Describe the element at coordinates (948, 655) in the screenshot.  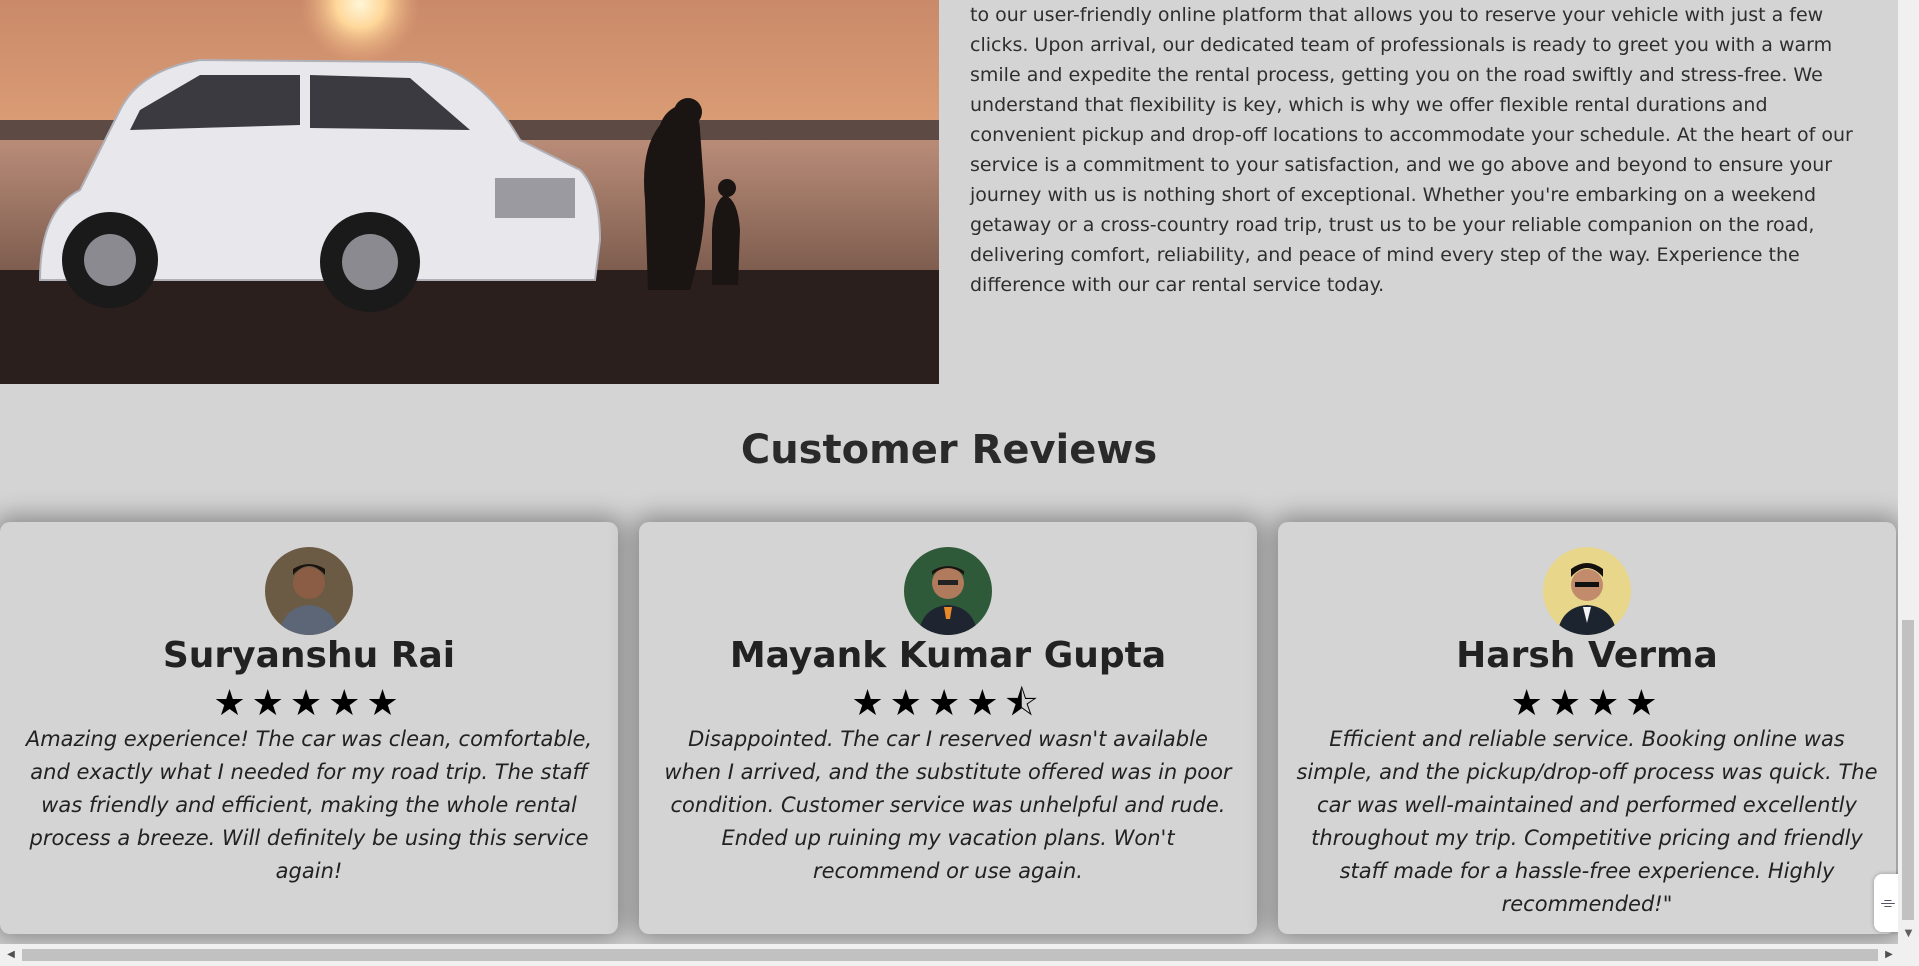
I see `reviewer-name: Mayank Kumar Gupta` at that location.